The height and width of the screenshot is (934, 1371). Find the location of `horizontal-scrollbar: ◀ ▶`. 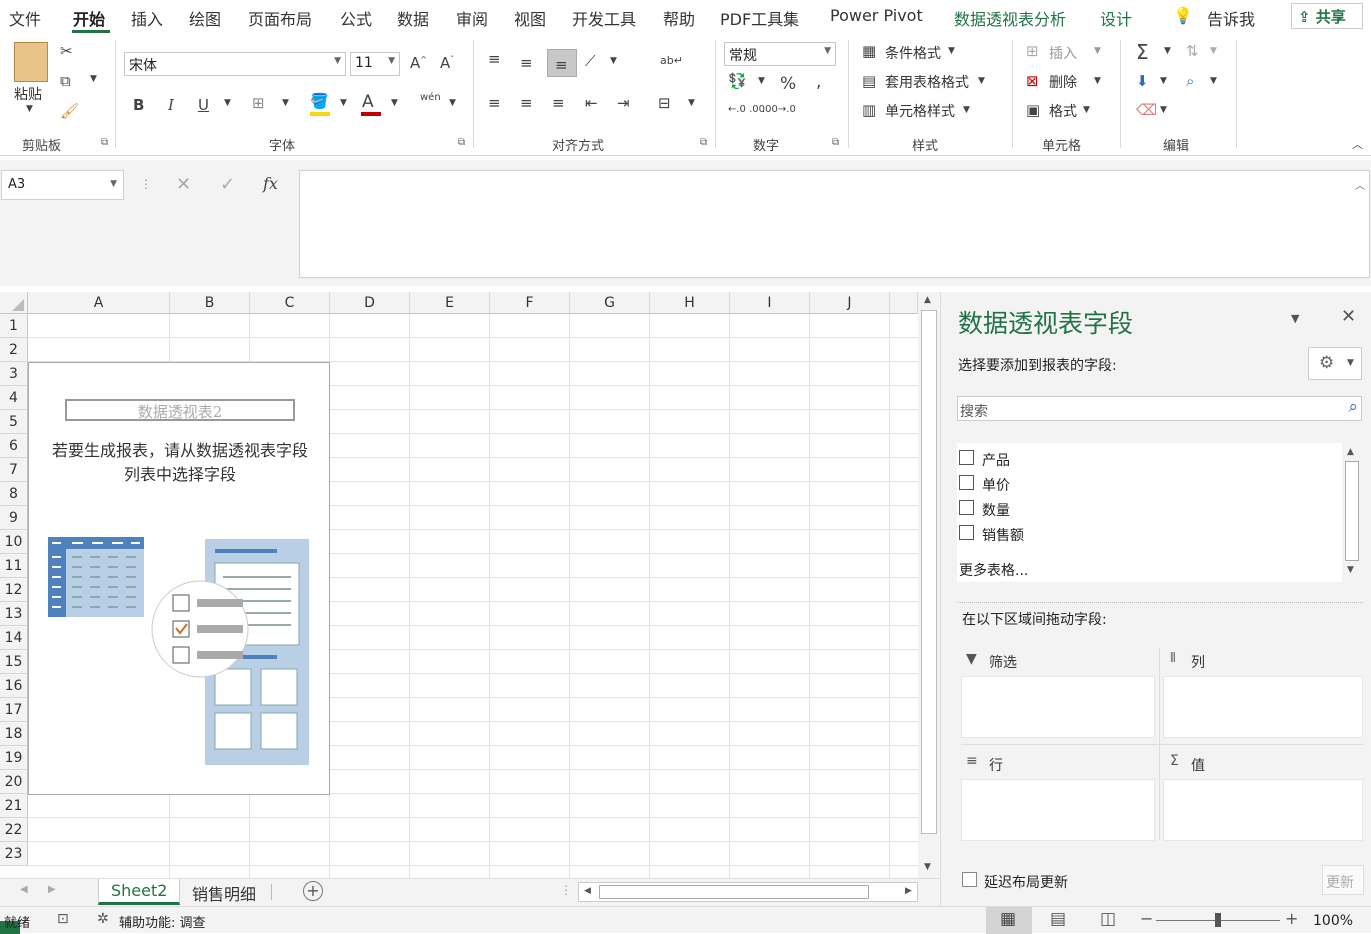

horizontal-scrollbar: ◀ ▶ is located at coordinates (748, 892).